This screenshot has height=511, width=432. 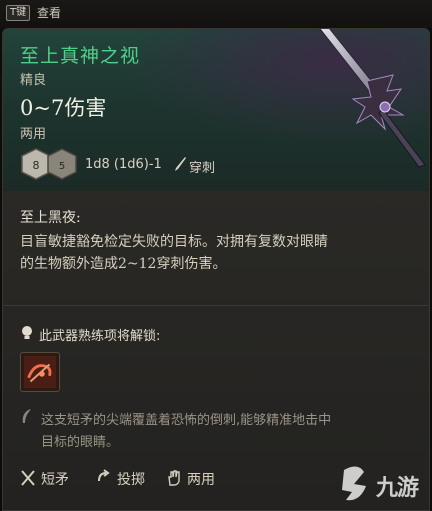 I want to click on flavor-text-line: 目标的眼睛。, so click(x=80, y=442).